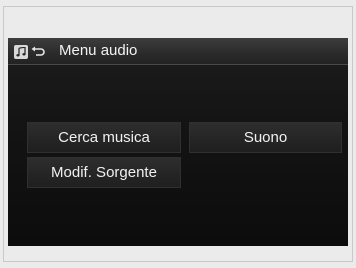 Image resolution: width=356 pixels, height=268 pixels. I want to click on search-music-label: Cerca musica, so click(104, 137).